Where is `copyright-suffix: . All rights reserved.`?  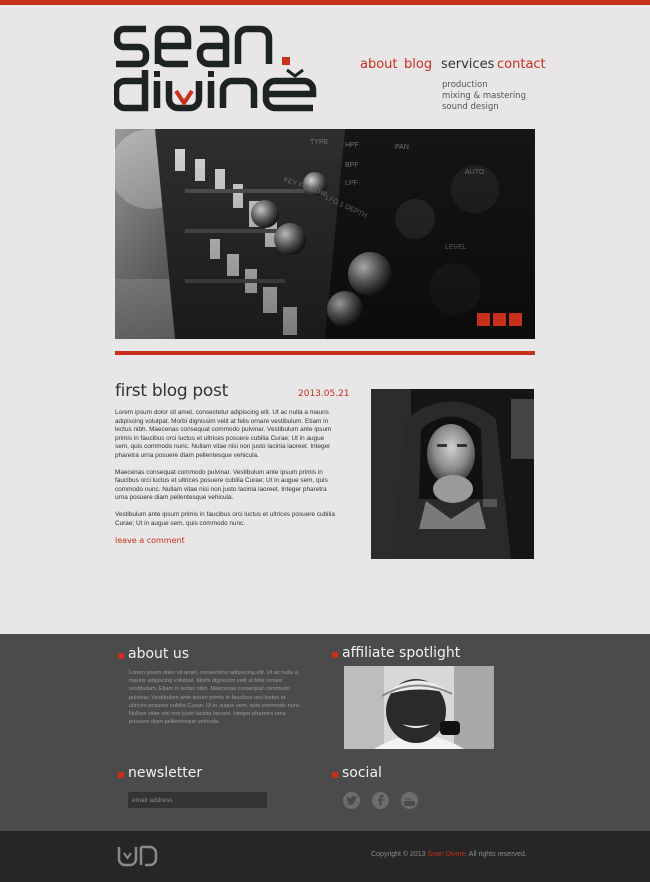
copyright-suffix: . All rights reserved. is located at coordinates (496, 854).